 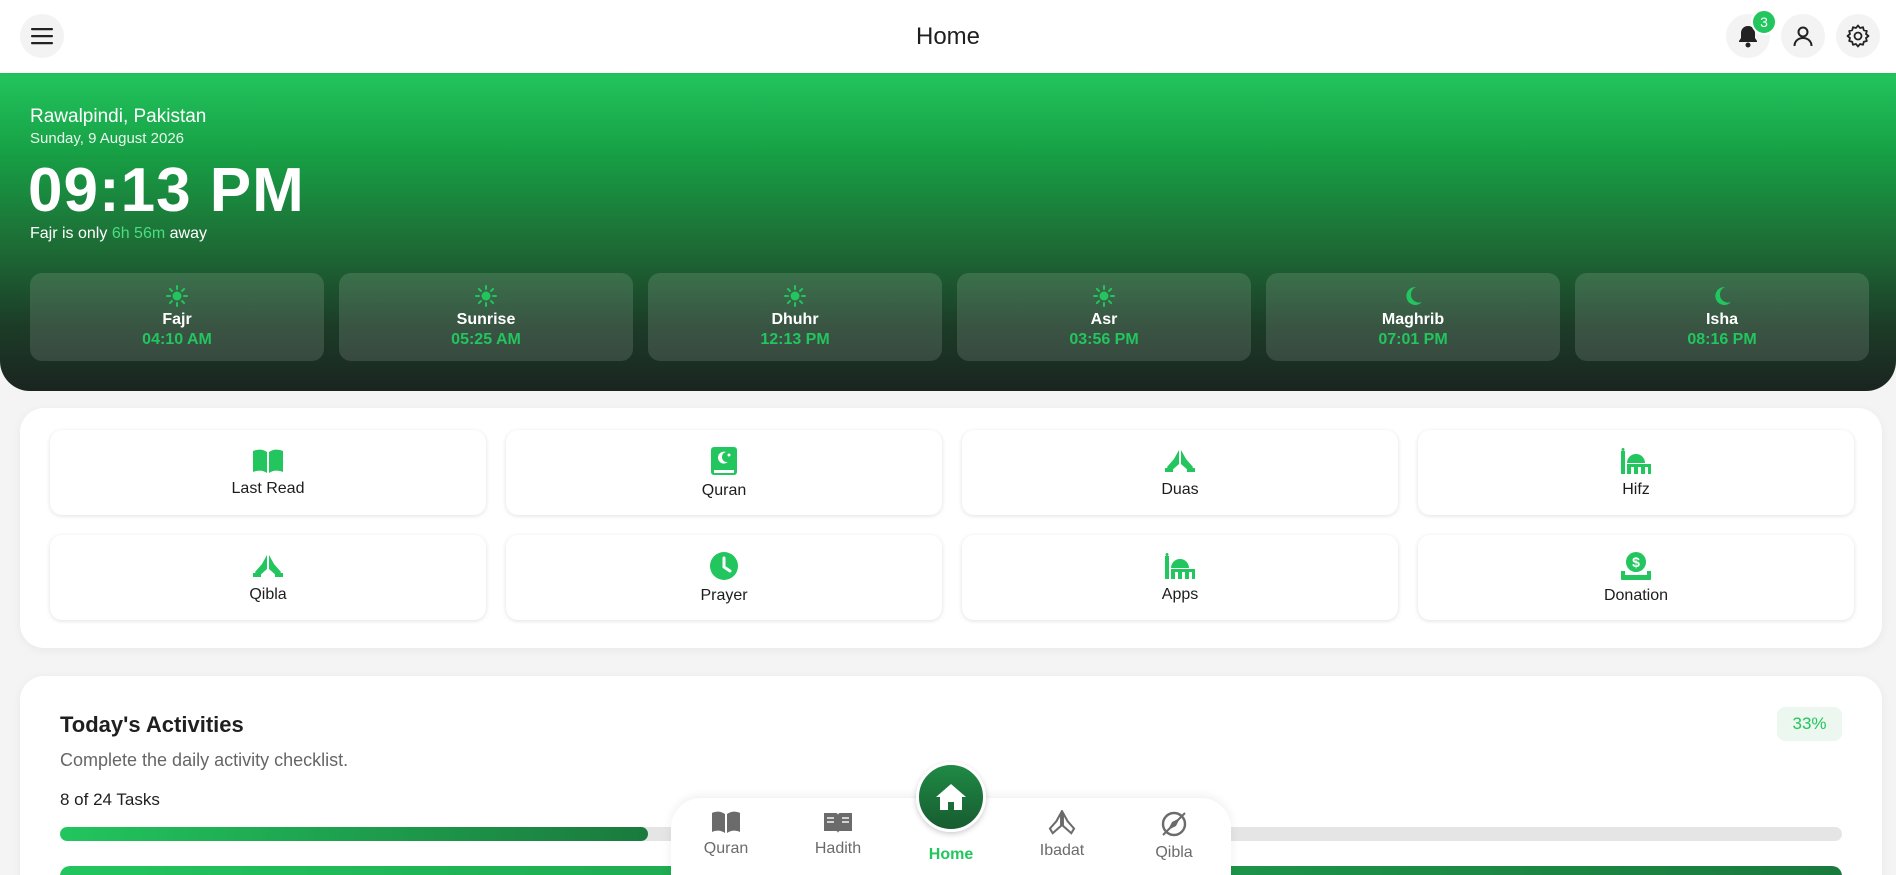 What do you see at coordinates (1721, 319) in the screenshot?
I see `prayer-name: Isha` at bounding box center [1721, 319].